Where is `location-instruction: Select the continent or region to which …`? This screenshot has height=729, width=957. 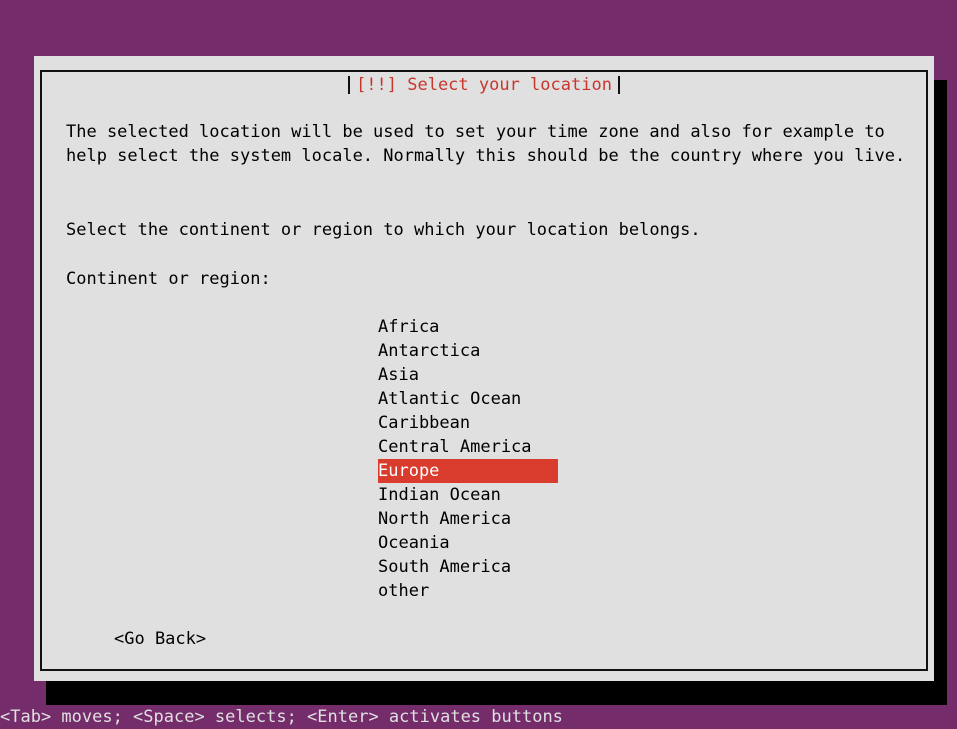
location-instruction: Select the continent or region to which … is located at coordinates (383, 230).